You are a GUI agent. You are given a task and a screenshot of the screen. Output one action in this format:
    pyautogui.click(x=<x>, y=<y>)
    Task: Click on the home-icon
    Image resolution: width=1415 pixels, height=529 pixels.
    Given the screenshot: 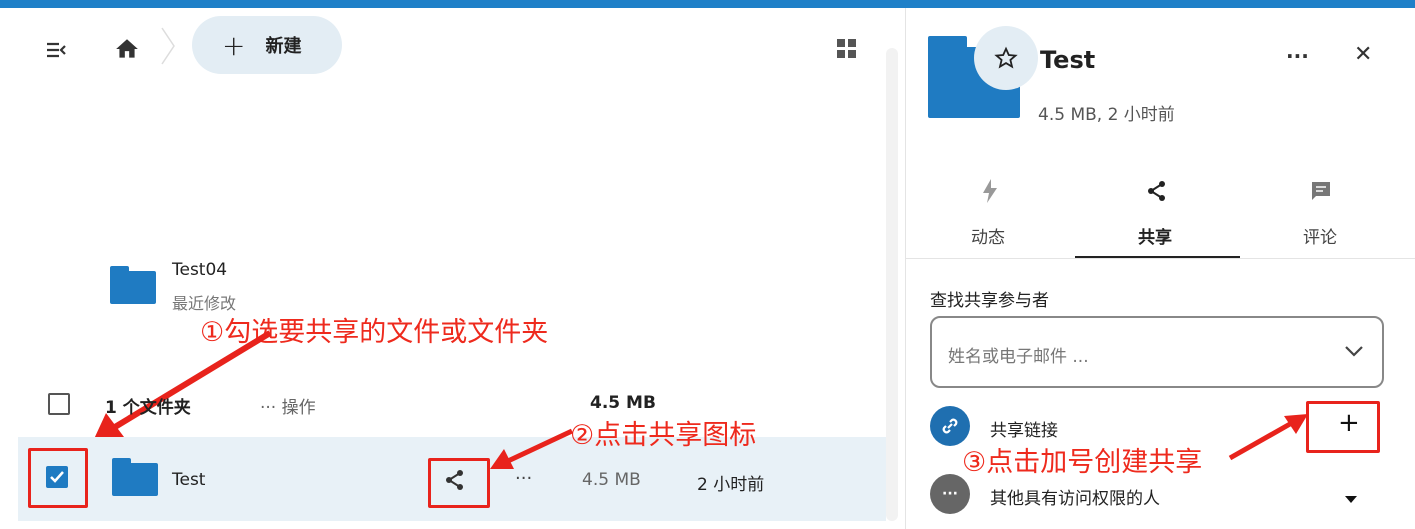 What is the action you would take?
    pyautogui.click(x=127, y=49)
    